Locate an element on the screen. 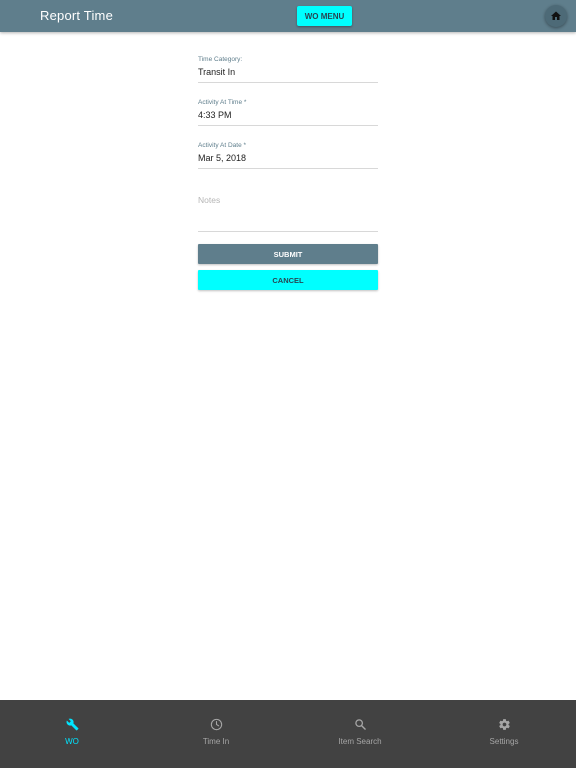 The image size is (576, 768). nav-label-settings: Settings is located at coordinates (504, 741).